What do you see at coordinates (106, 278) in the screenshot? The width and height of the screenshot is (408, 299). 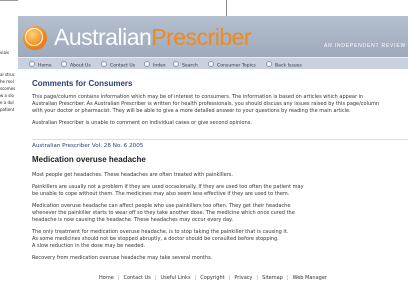 I see `footer-link-home: Home` at bounding box center [106, 278].